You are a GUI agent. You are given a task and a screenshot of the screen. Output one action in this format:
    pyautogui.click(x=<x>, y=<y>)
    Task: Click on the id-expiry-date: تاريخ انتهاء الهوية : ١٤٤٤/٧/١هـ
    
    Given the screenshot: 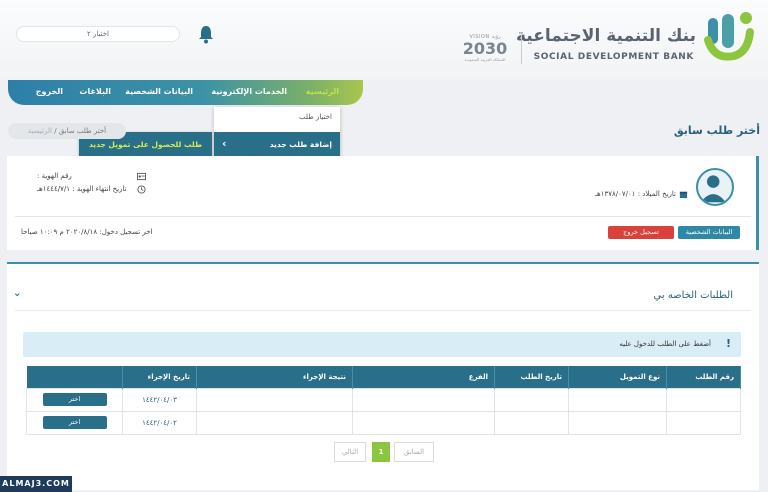 What is the action you would take?
    pyautogui.click(x=82, y=189)
    